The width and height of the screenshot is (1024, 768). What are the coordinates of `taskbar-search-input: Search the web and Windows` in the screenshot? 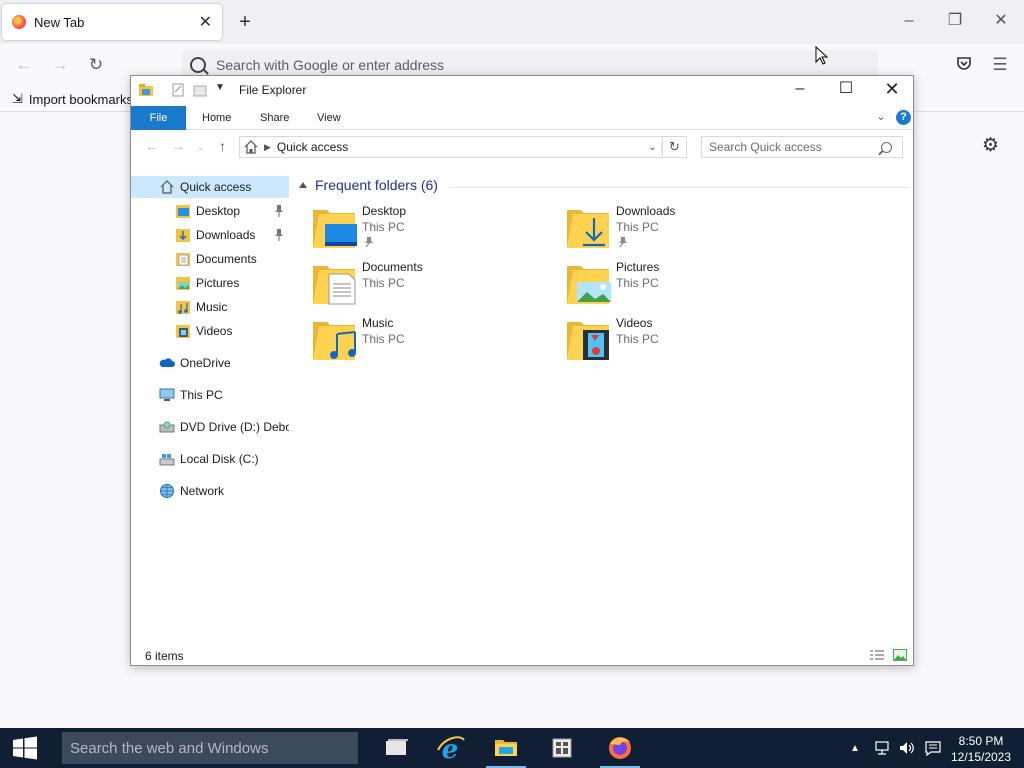 It's located at (210, 748).